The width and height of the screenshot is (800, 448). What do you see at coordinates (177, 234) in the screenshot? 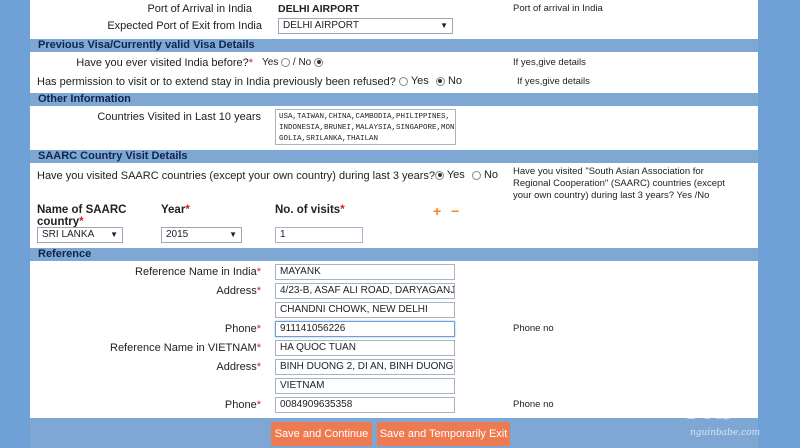
I see `saarc-year-selected: 2015` at bounding box center [177, 234].